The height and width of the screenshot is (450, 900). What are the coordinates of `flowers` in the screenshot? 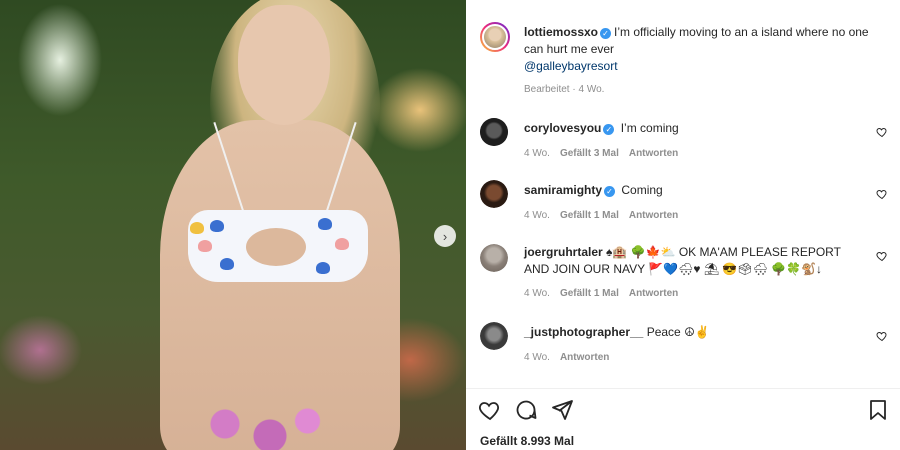 It's located at (255, 425).